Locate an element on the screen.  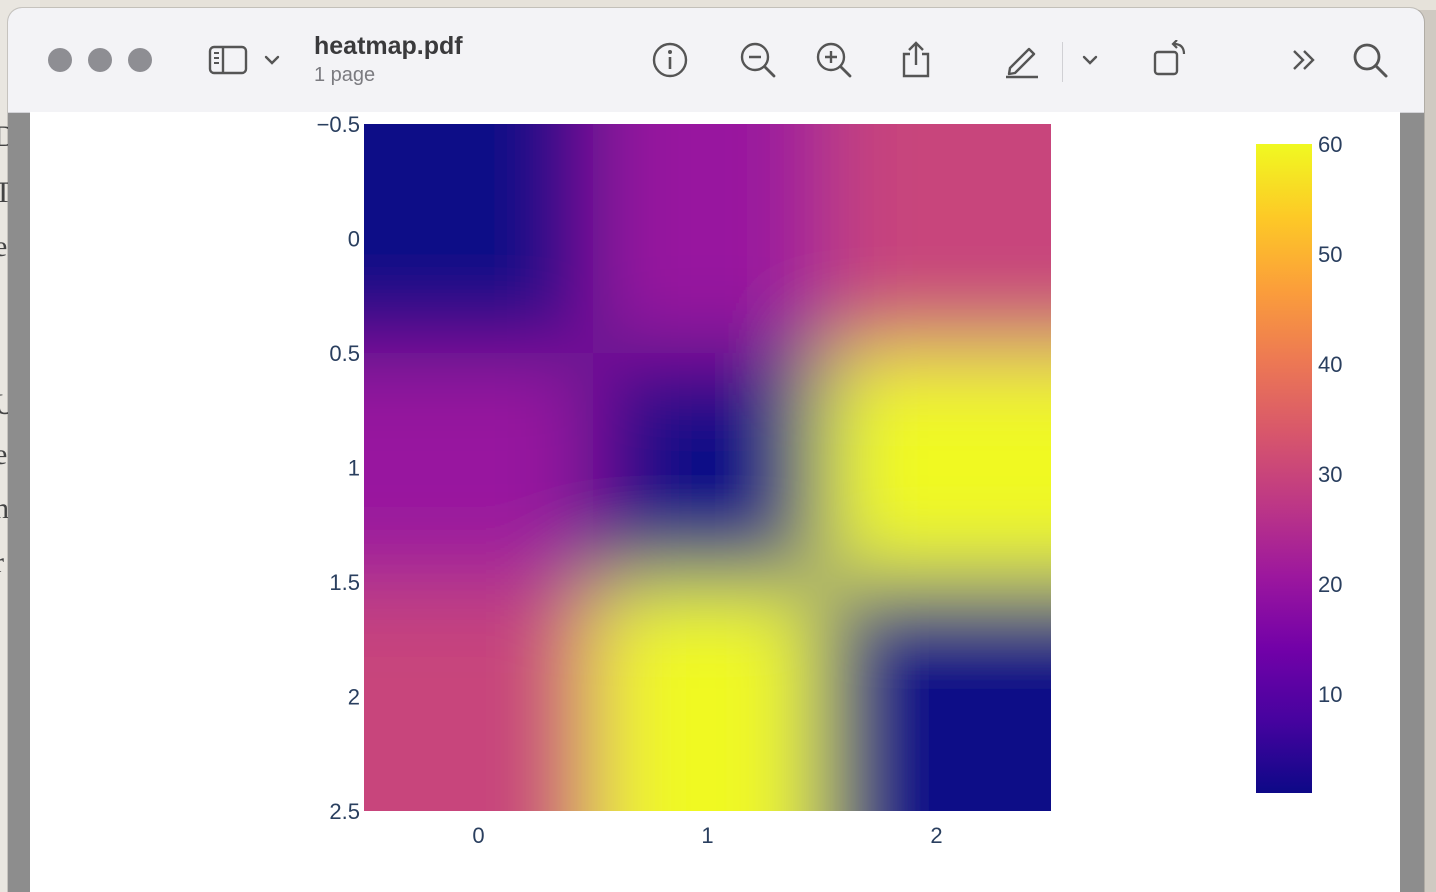
toolbar-divider is located at coordinates (1062, 62).